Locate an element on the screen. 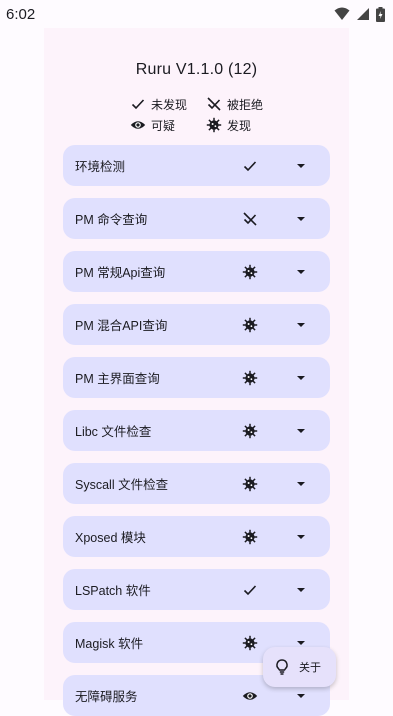 This screenshot has height=716, width=393. legend-rejected: 被拒绝 is located at coordinates (234, 104).